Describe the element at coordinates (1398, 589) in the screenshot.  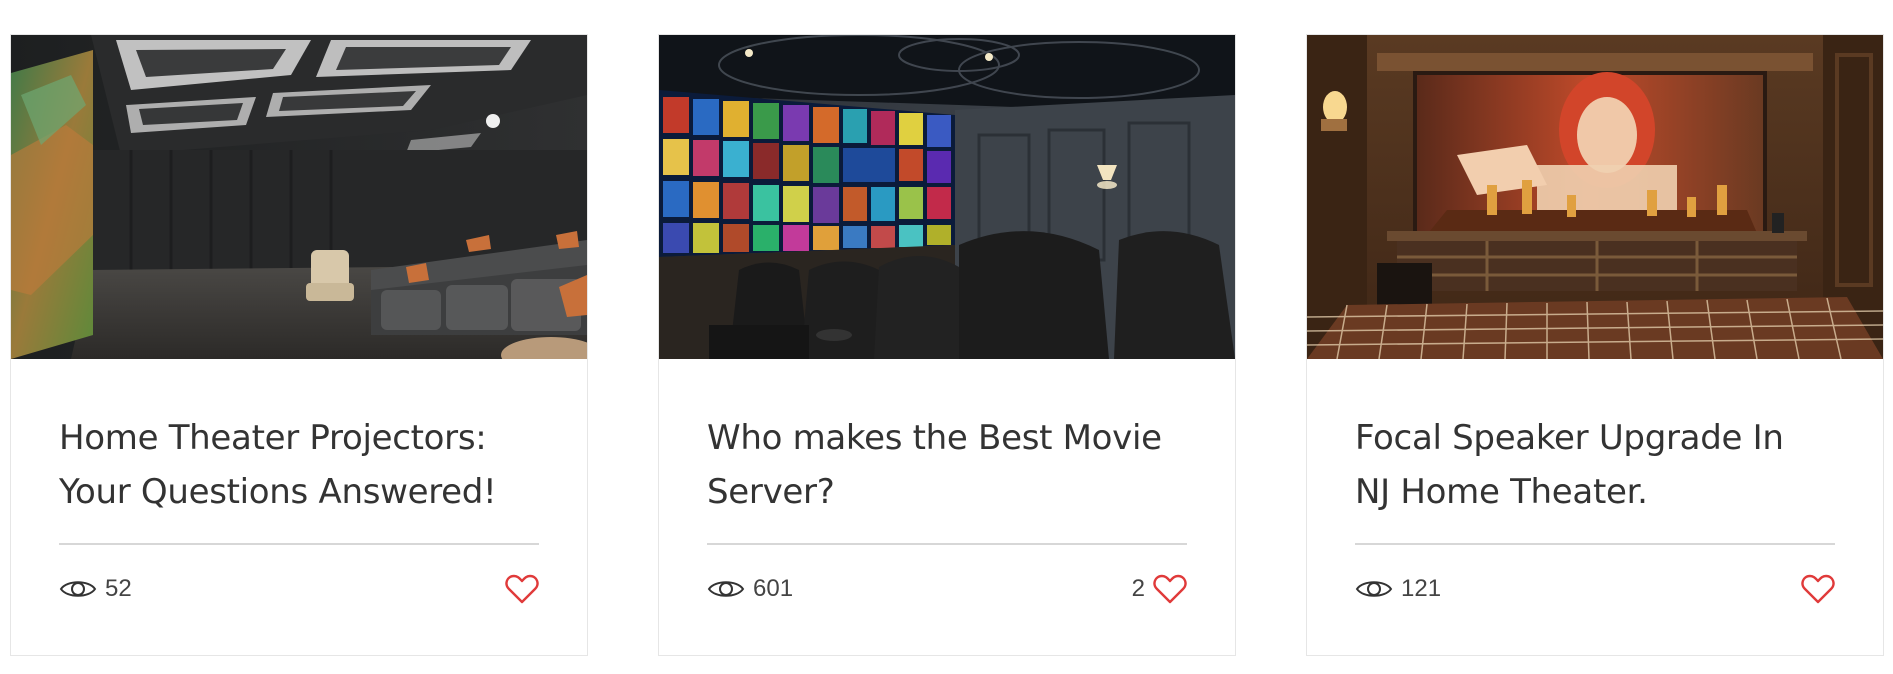
I see `view-count: 121` at that location.